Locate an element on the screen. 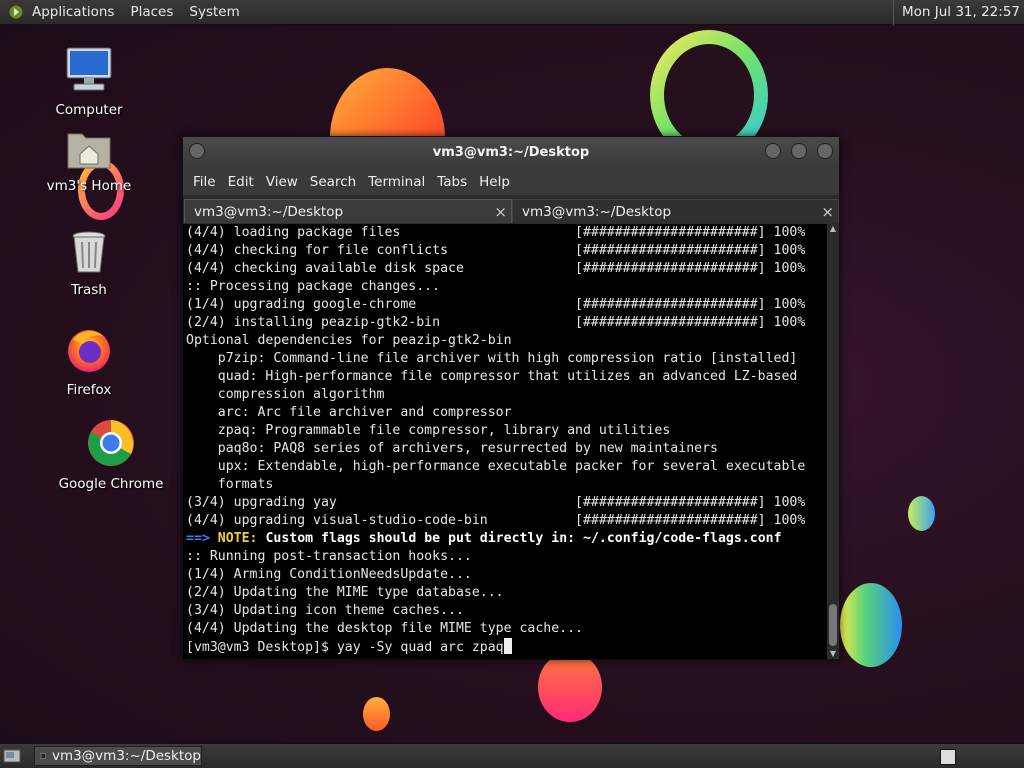  bottom-panel: vm3@vm3:~/Desktop is located at coordinates (512, 755).